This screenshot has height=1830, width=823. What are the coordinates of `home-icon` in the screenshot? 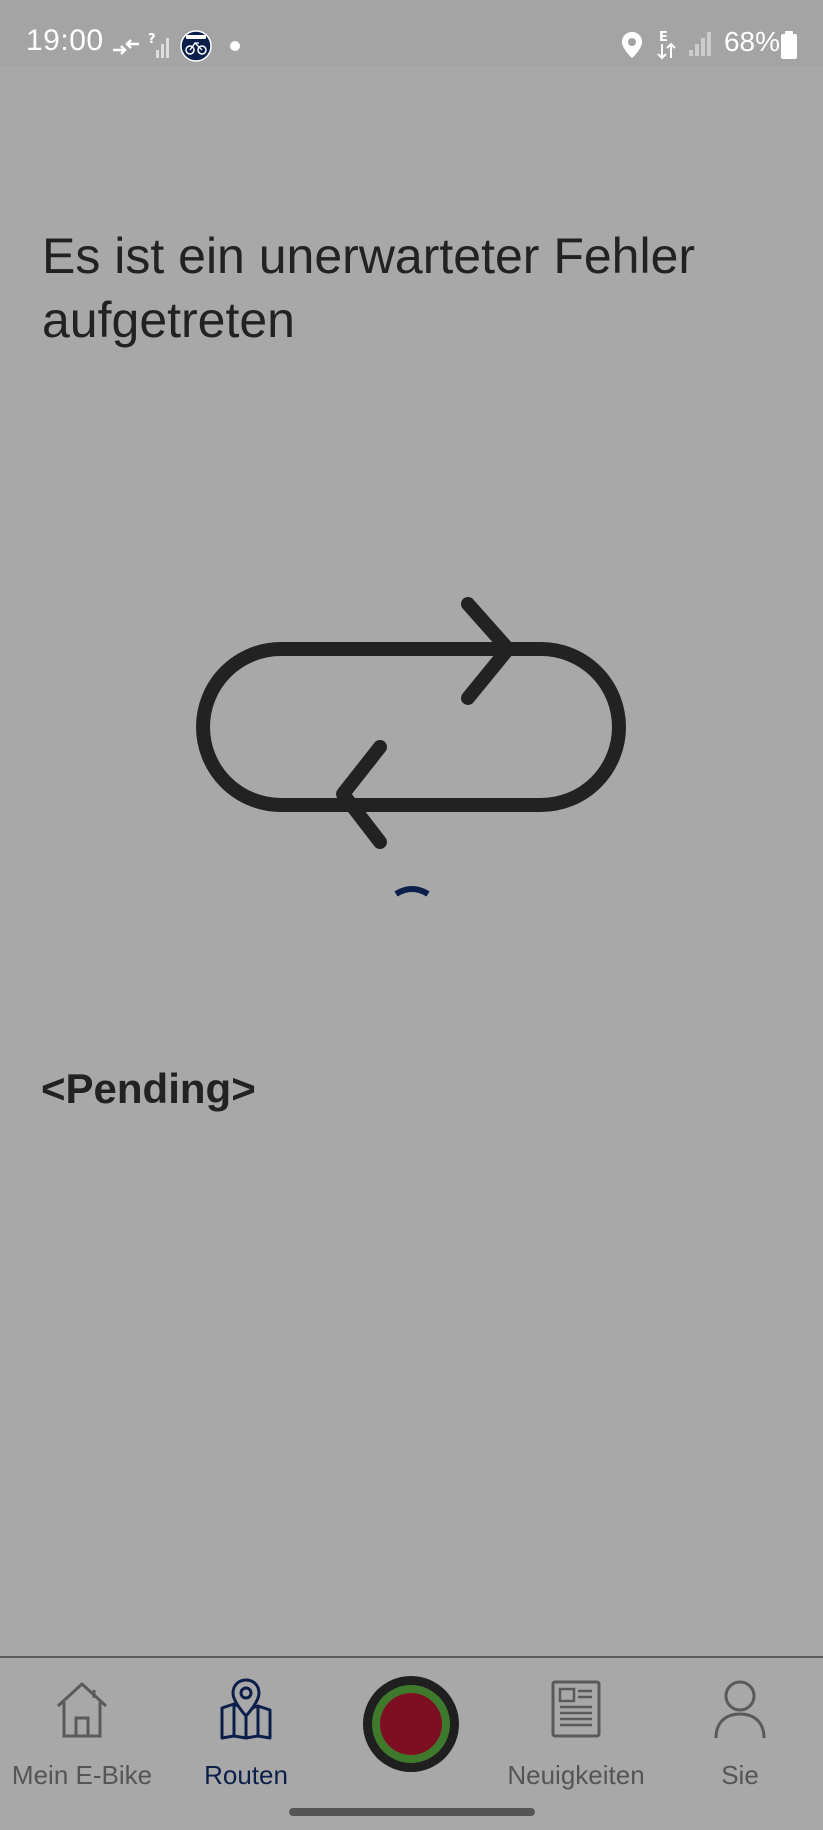 It's located at (82, 1710).